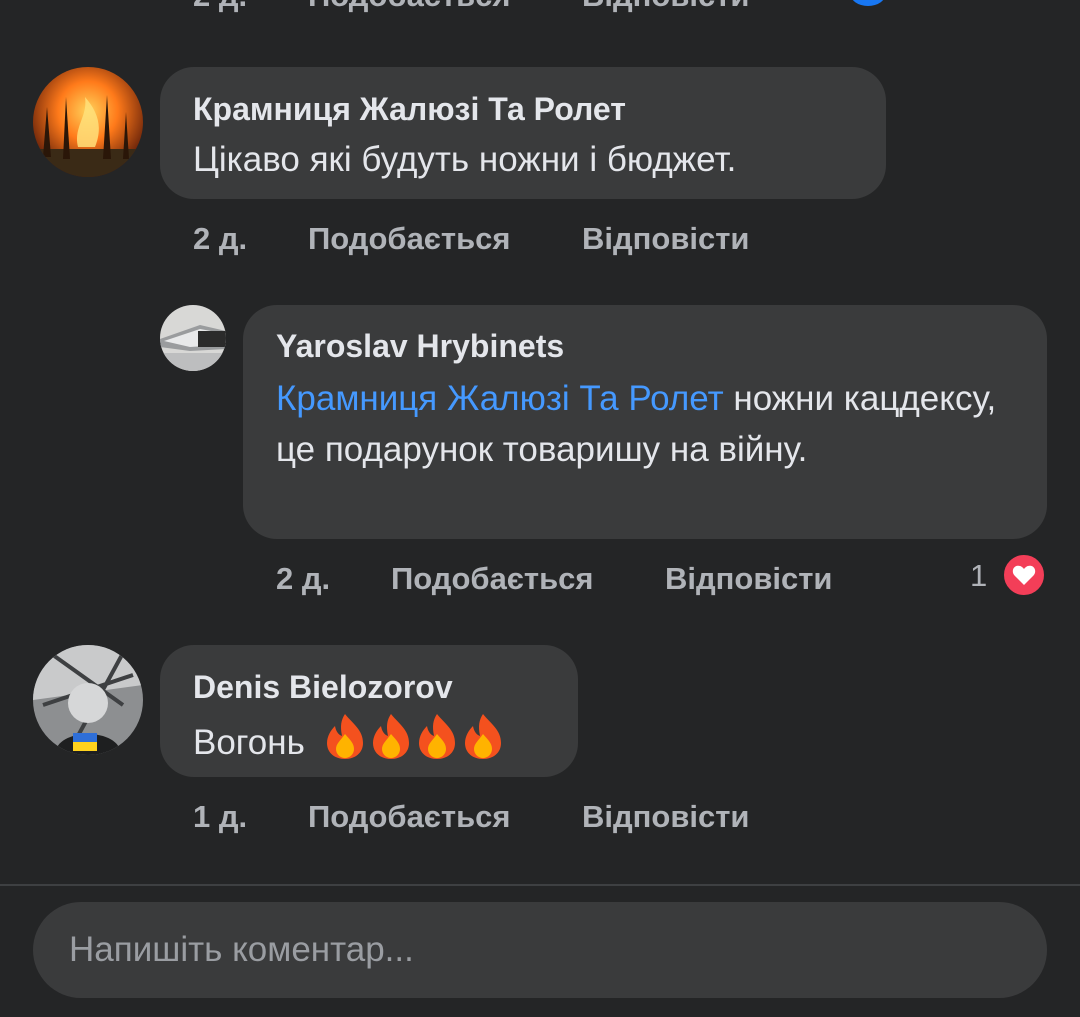  What do you see at coordinates (369, 687) in the screenshot?
I see `comment-author: Denis Bielozorov` at bounding box center [369, 687].